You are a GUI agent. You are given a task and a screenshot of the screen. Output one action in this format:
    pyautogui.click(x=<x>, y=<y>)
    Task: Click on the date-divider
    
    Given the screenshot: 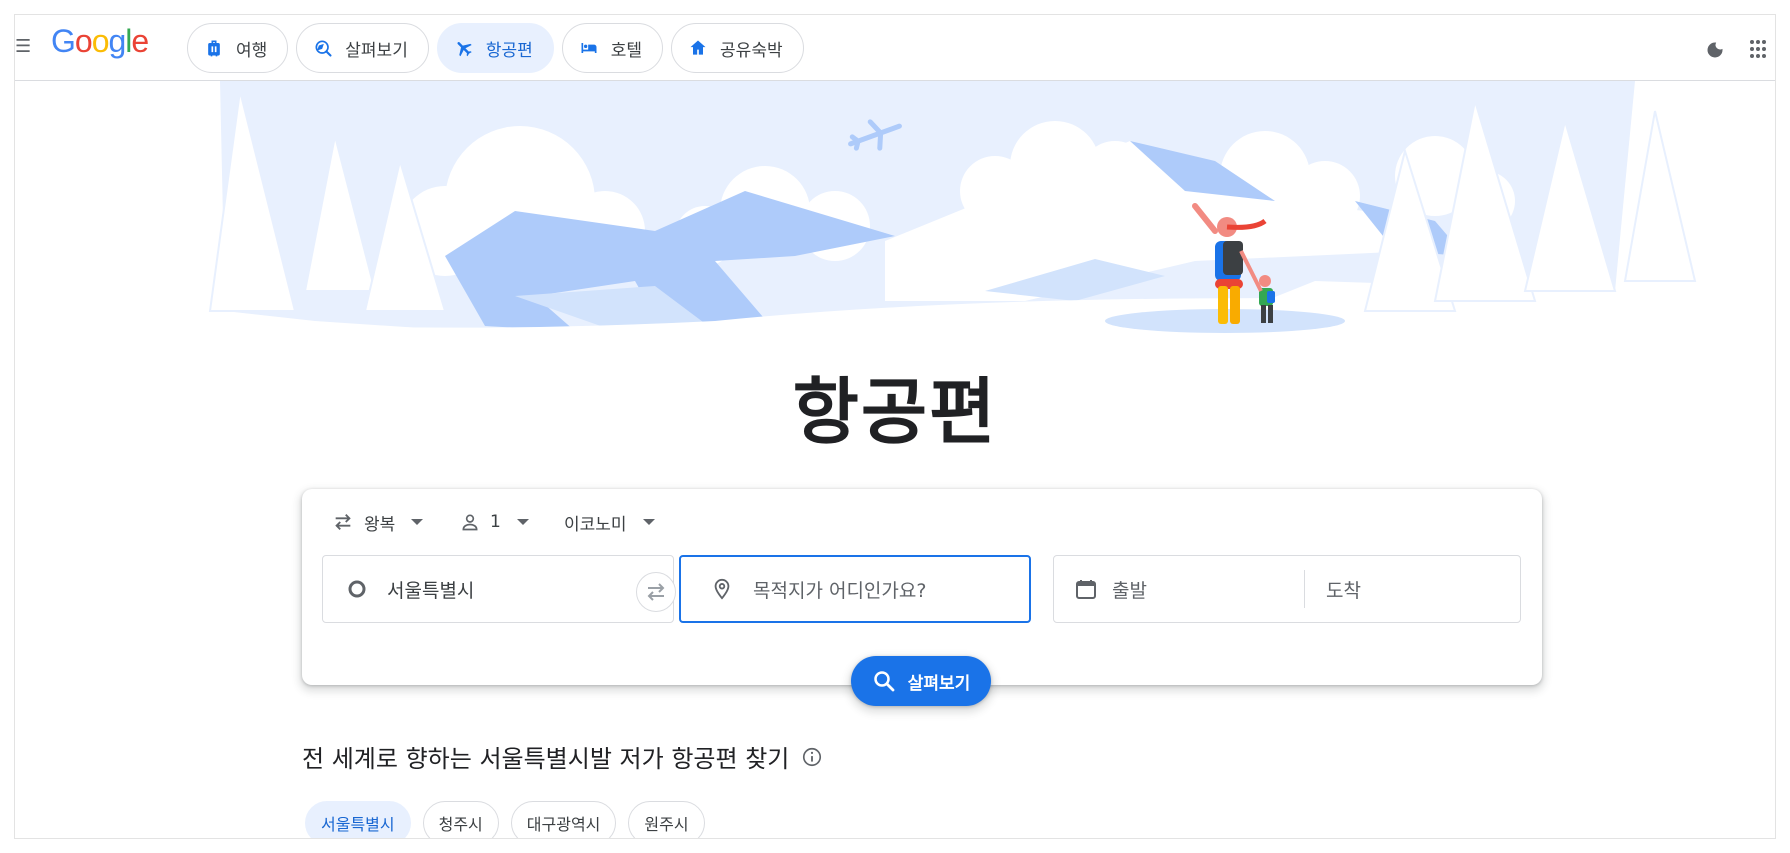 What is the action you would take?
    pyautogui.click(x=1304, y=589)
    